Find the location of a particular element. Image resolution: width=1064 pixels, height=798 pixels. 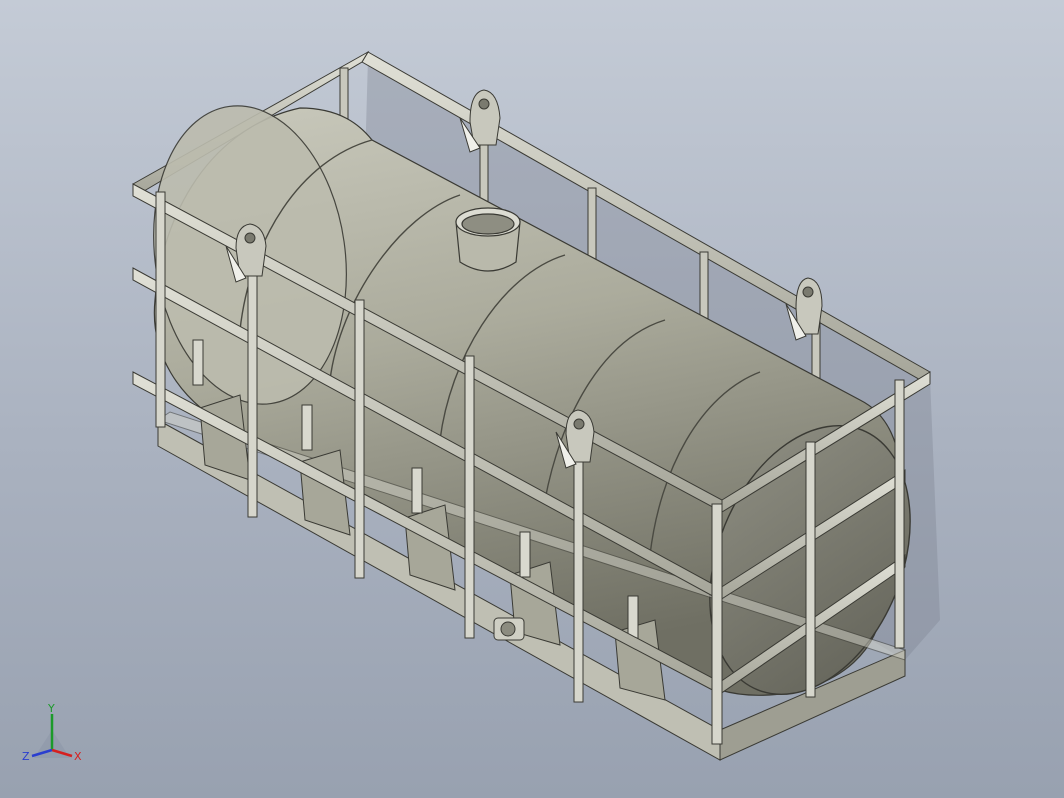

y-axis-label: Y is located at coordinates (51, 708).